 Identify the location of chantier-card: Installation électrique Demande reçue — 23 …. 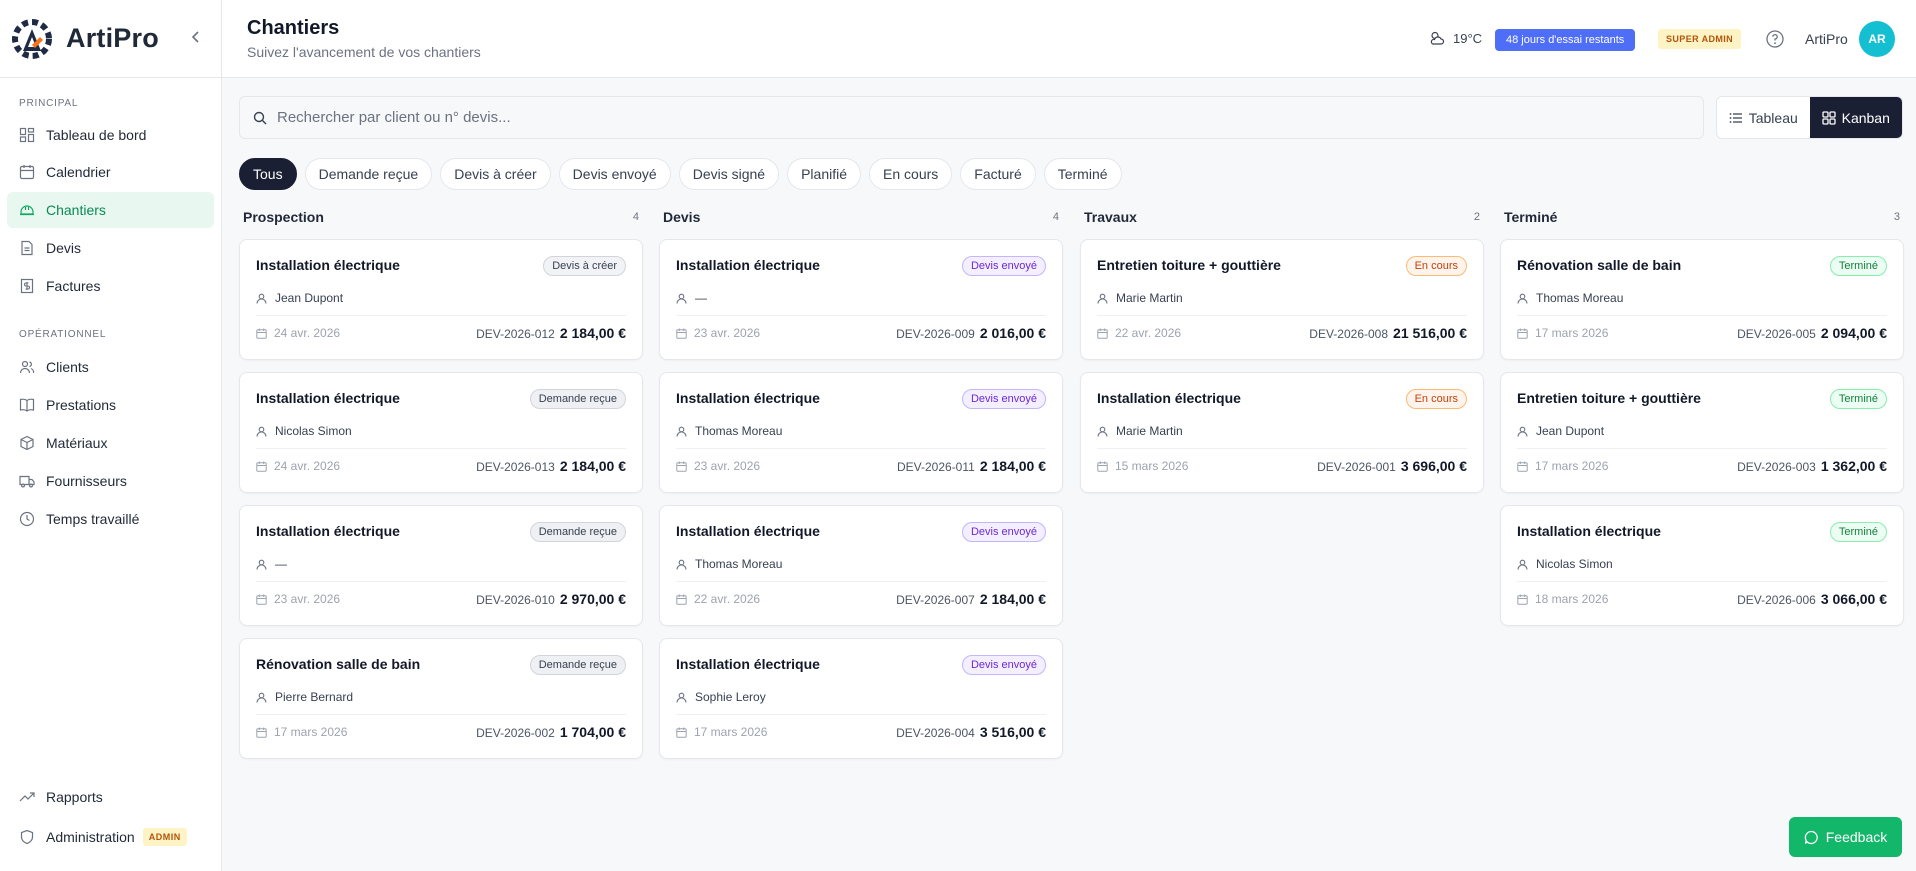
(441, 565).